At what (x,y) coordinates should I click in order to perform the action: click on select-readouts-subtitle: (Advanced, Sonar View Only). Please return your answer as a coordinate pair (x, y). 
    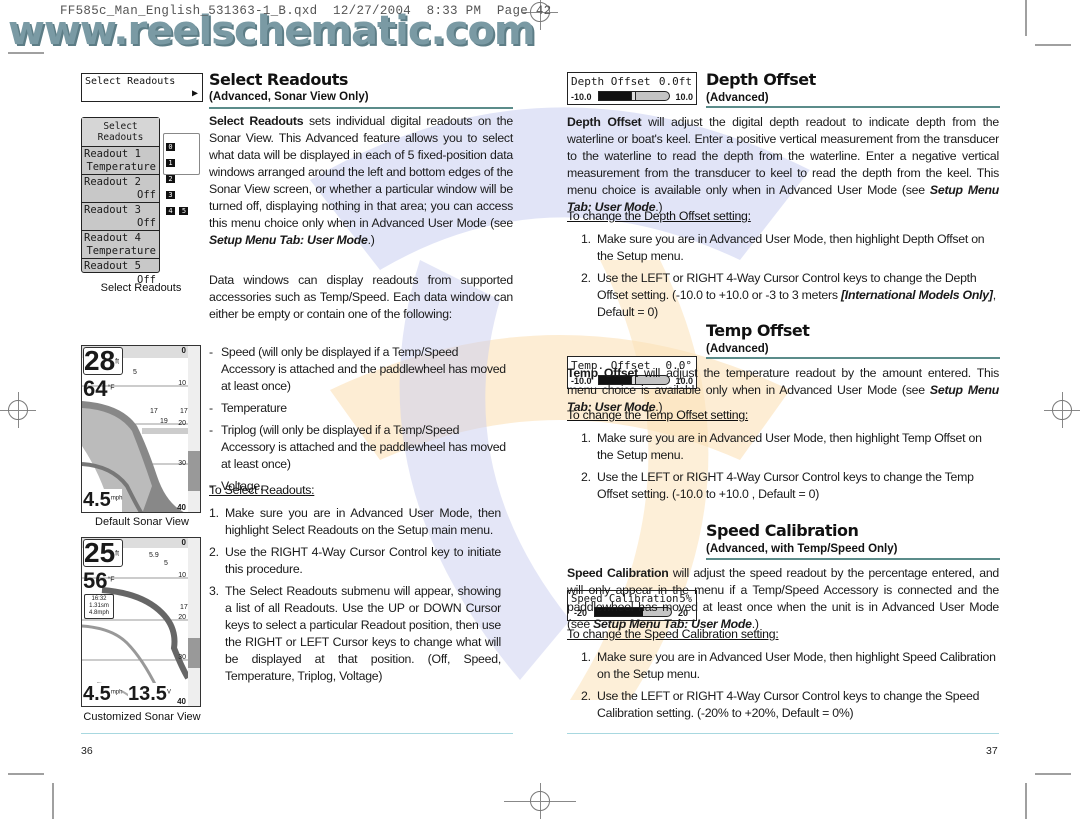
    Looking at the image, I should click on (289, 97).